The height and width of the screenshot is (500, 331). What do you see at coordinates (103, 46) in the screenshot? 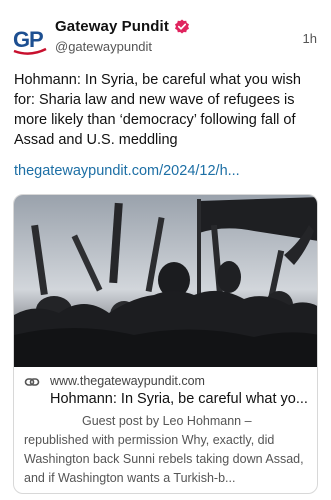
I see `account-handle: @gatewaypundit` at bounding box center [103, 46].